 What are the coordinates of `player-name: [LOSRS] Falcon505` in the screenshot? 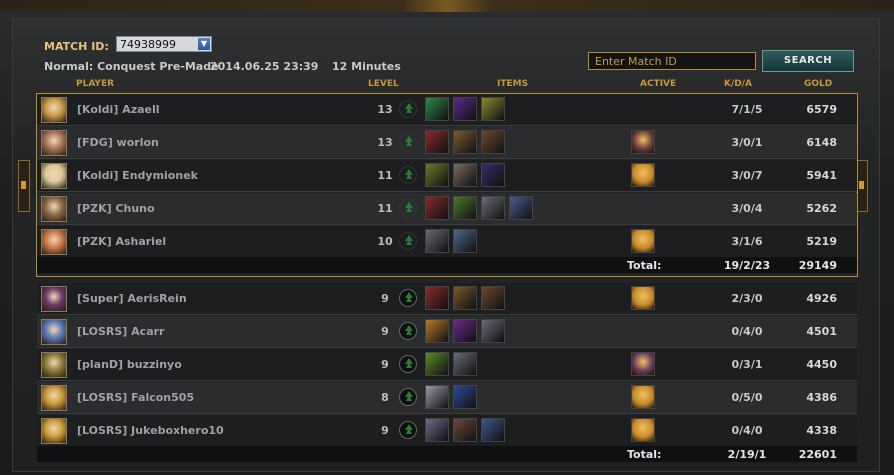 It's located at (135, 397).